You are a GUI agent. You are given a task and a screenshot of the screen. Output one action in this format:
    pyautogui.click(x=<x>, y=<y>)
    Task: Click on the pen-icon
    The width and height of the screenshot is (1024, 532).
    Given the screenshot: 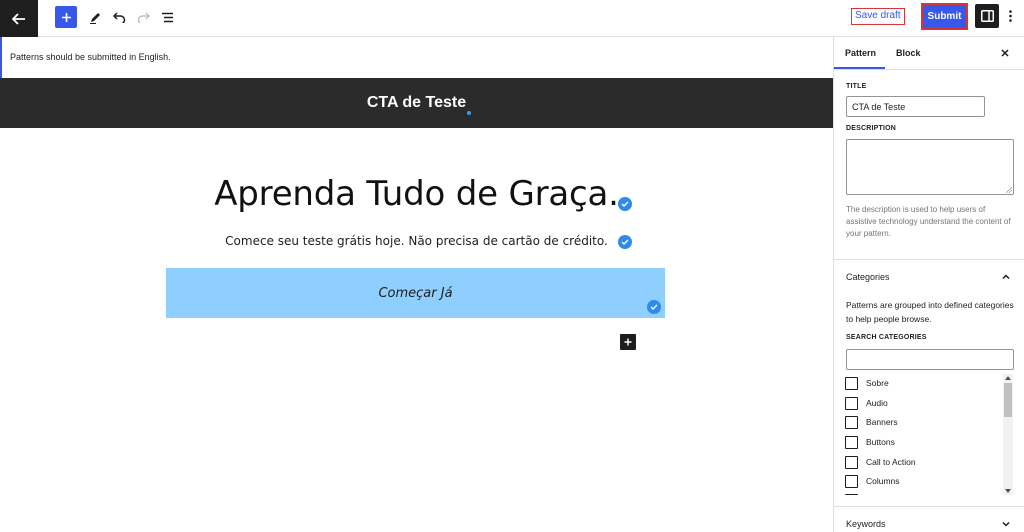 What is the action you would take?
    pyautogui.click(x=94, y=18)
    